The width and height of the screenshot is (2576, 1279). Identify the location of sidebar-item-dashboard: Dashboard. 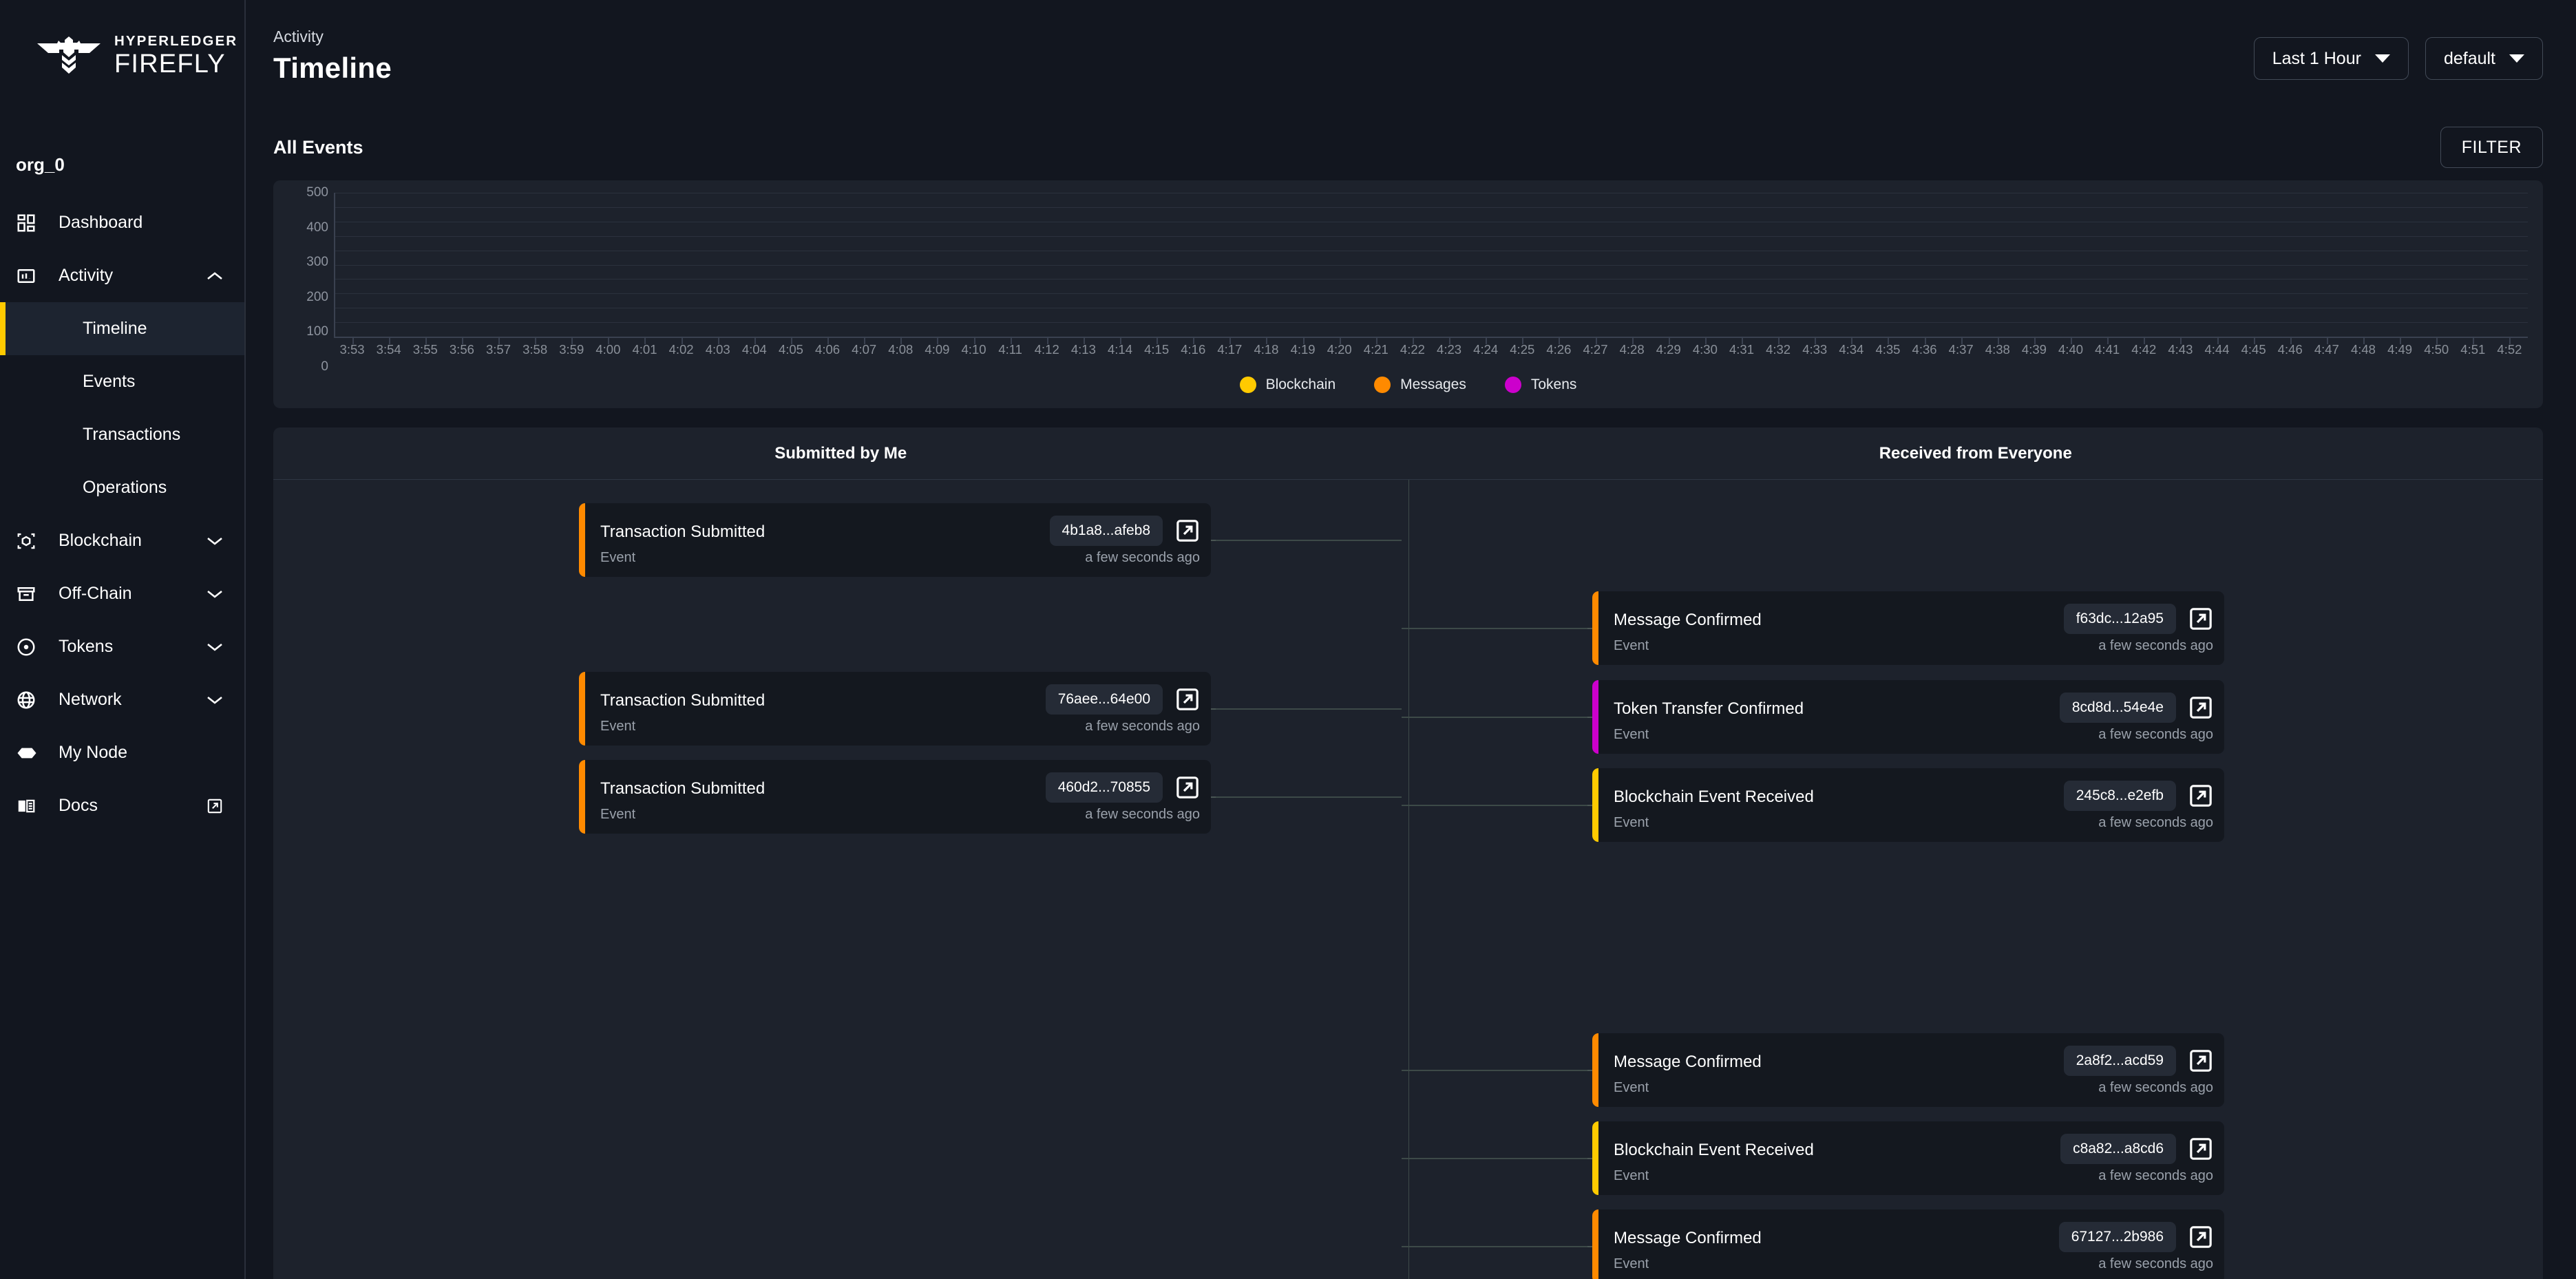
(122, 223).